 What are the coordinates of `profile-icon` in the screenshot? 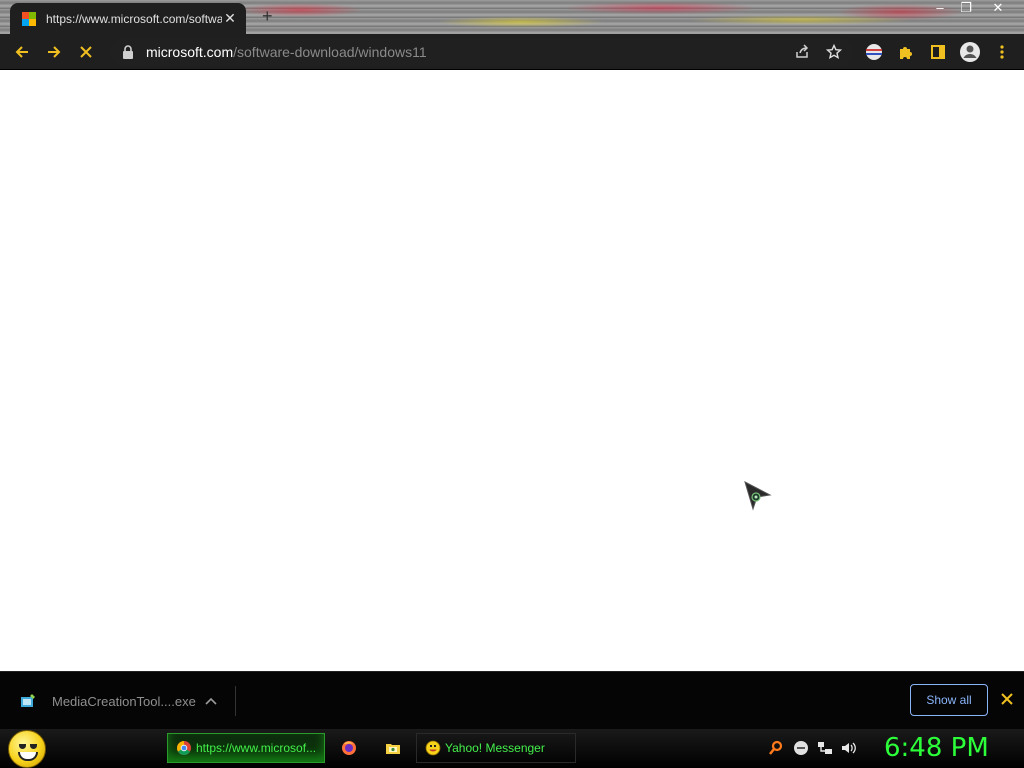 It's located at (970, 52).